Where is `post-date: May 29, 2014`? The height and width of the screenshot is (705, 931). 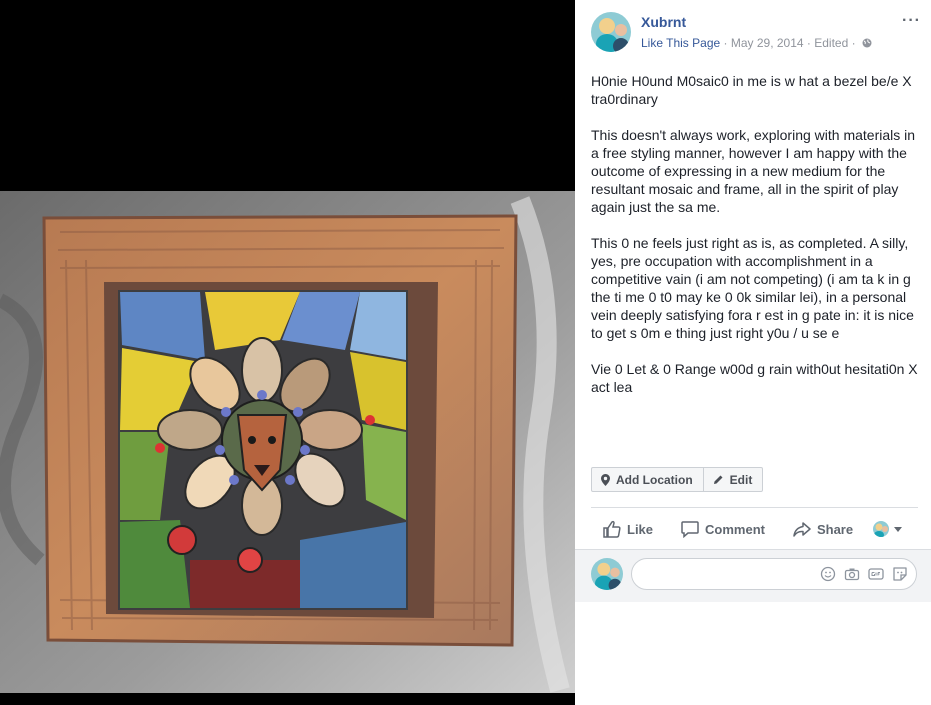
post-date: May 29, 2014 is located at coordinates (767, 43).